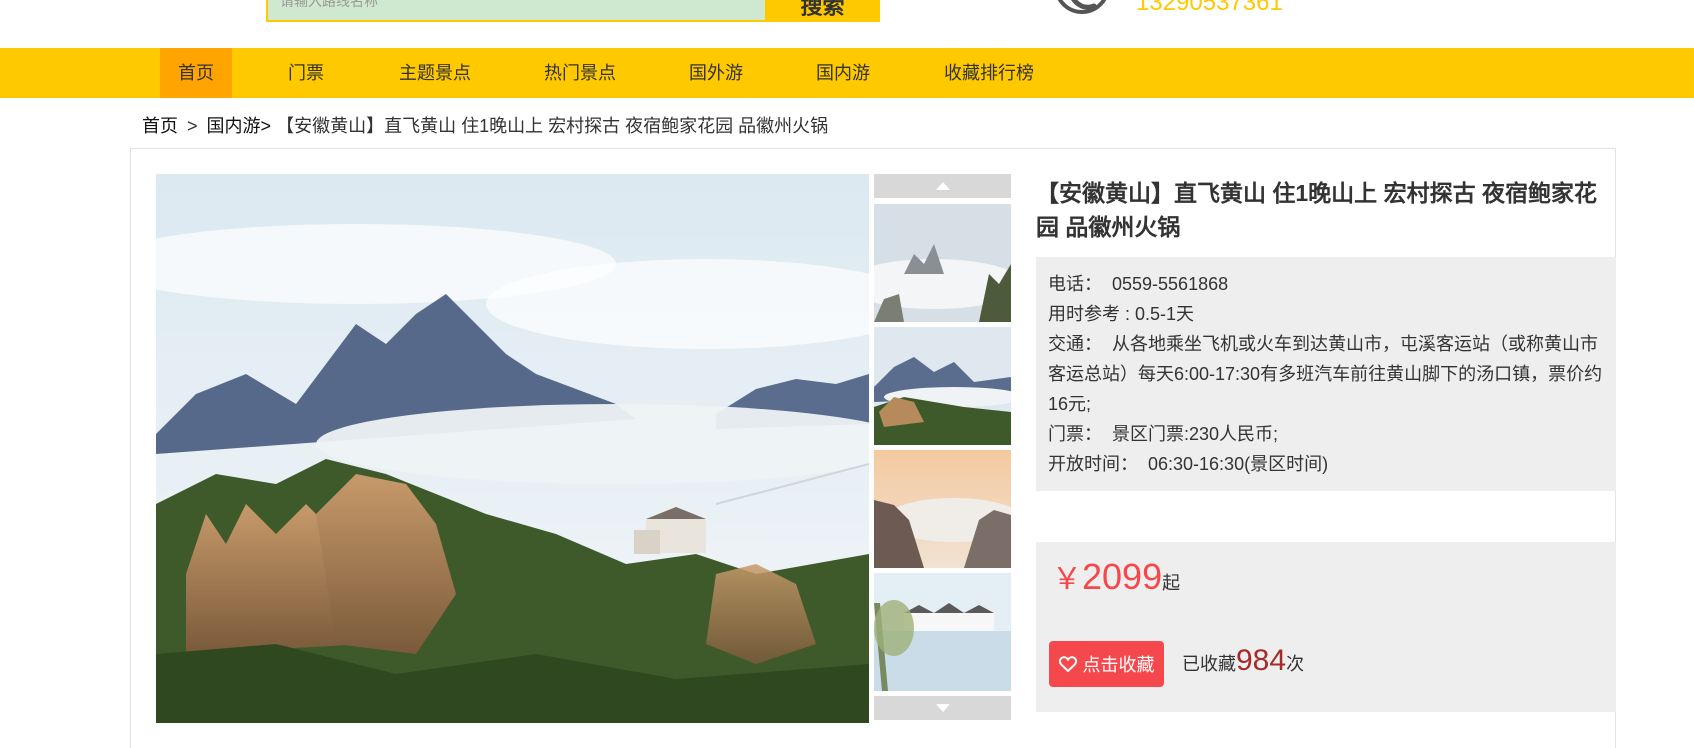 Image resolution: width=1694 pixels, height=748 pixels. I want to click on search-button: 搜索, so click(822, 11).